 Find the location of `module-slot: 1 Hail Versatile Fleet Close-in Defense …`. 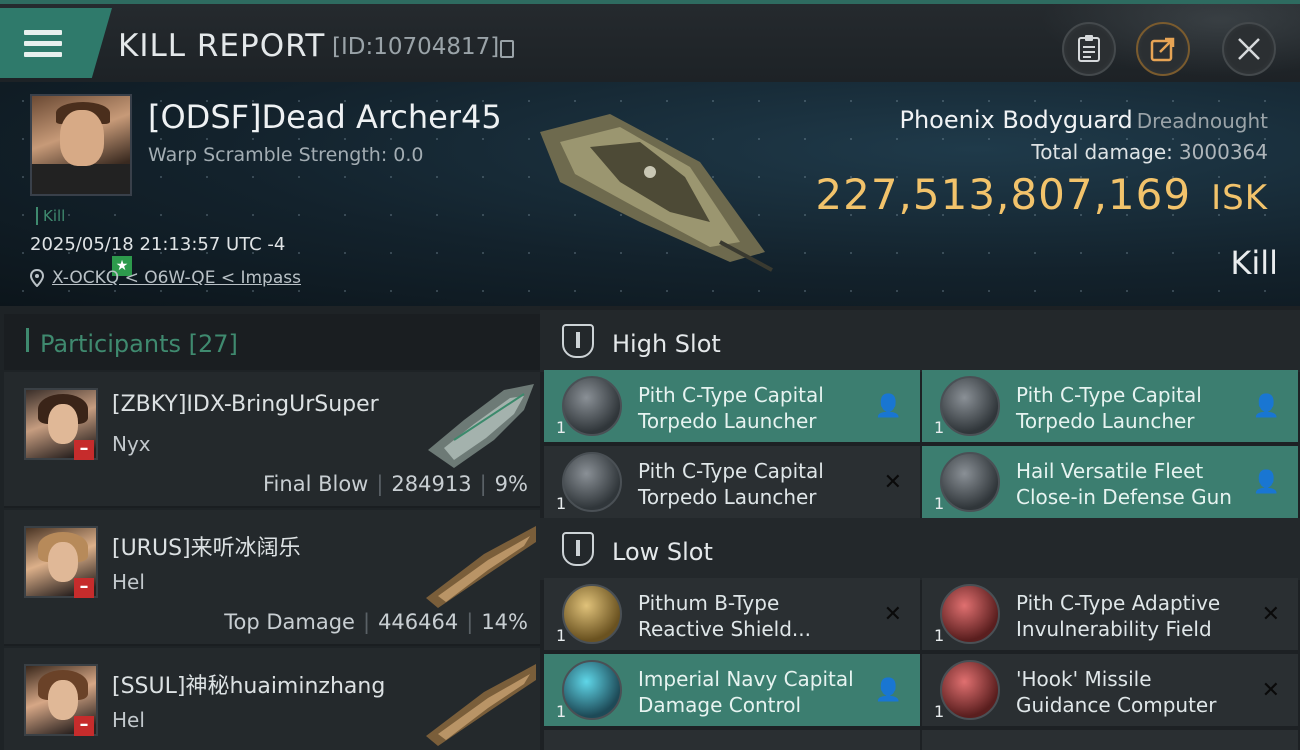

module-slot: 1 Hail Versatile Fleet Close-in Defense … is located at coordinates (1110, 482).